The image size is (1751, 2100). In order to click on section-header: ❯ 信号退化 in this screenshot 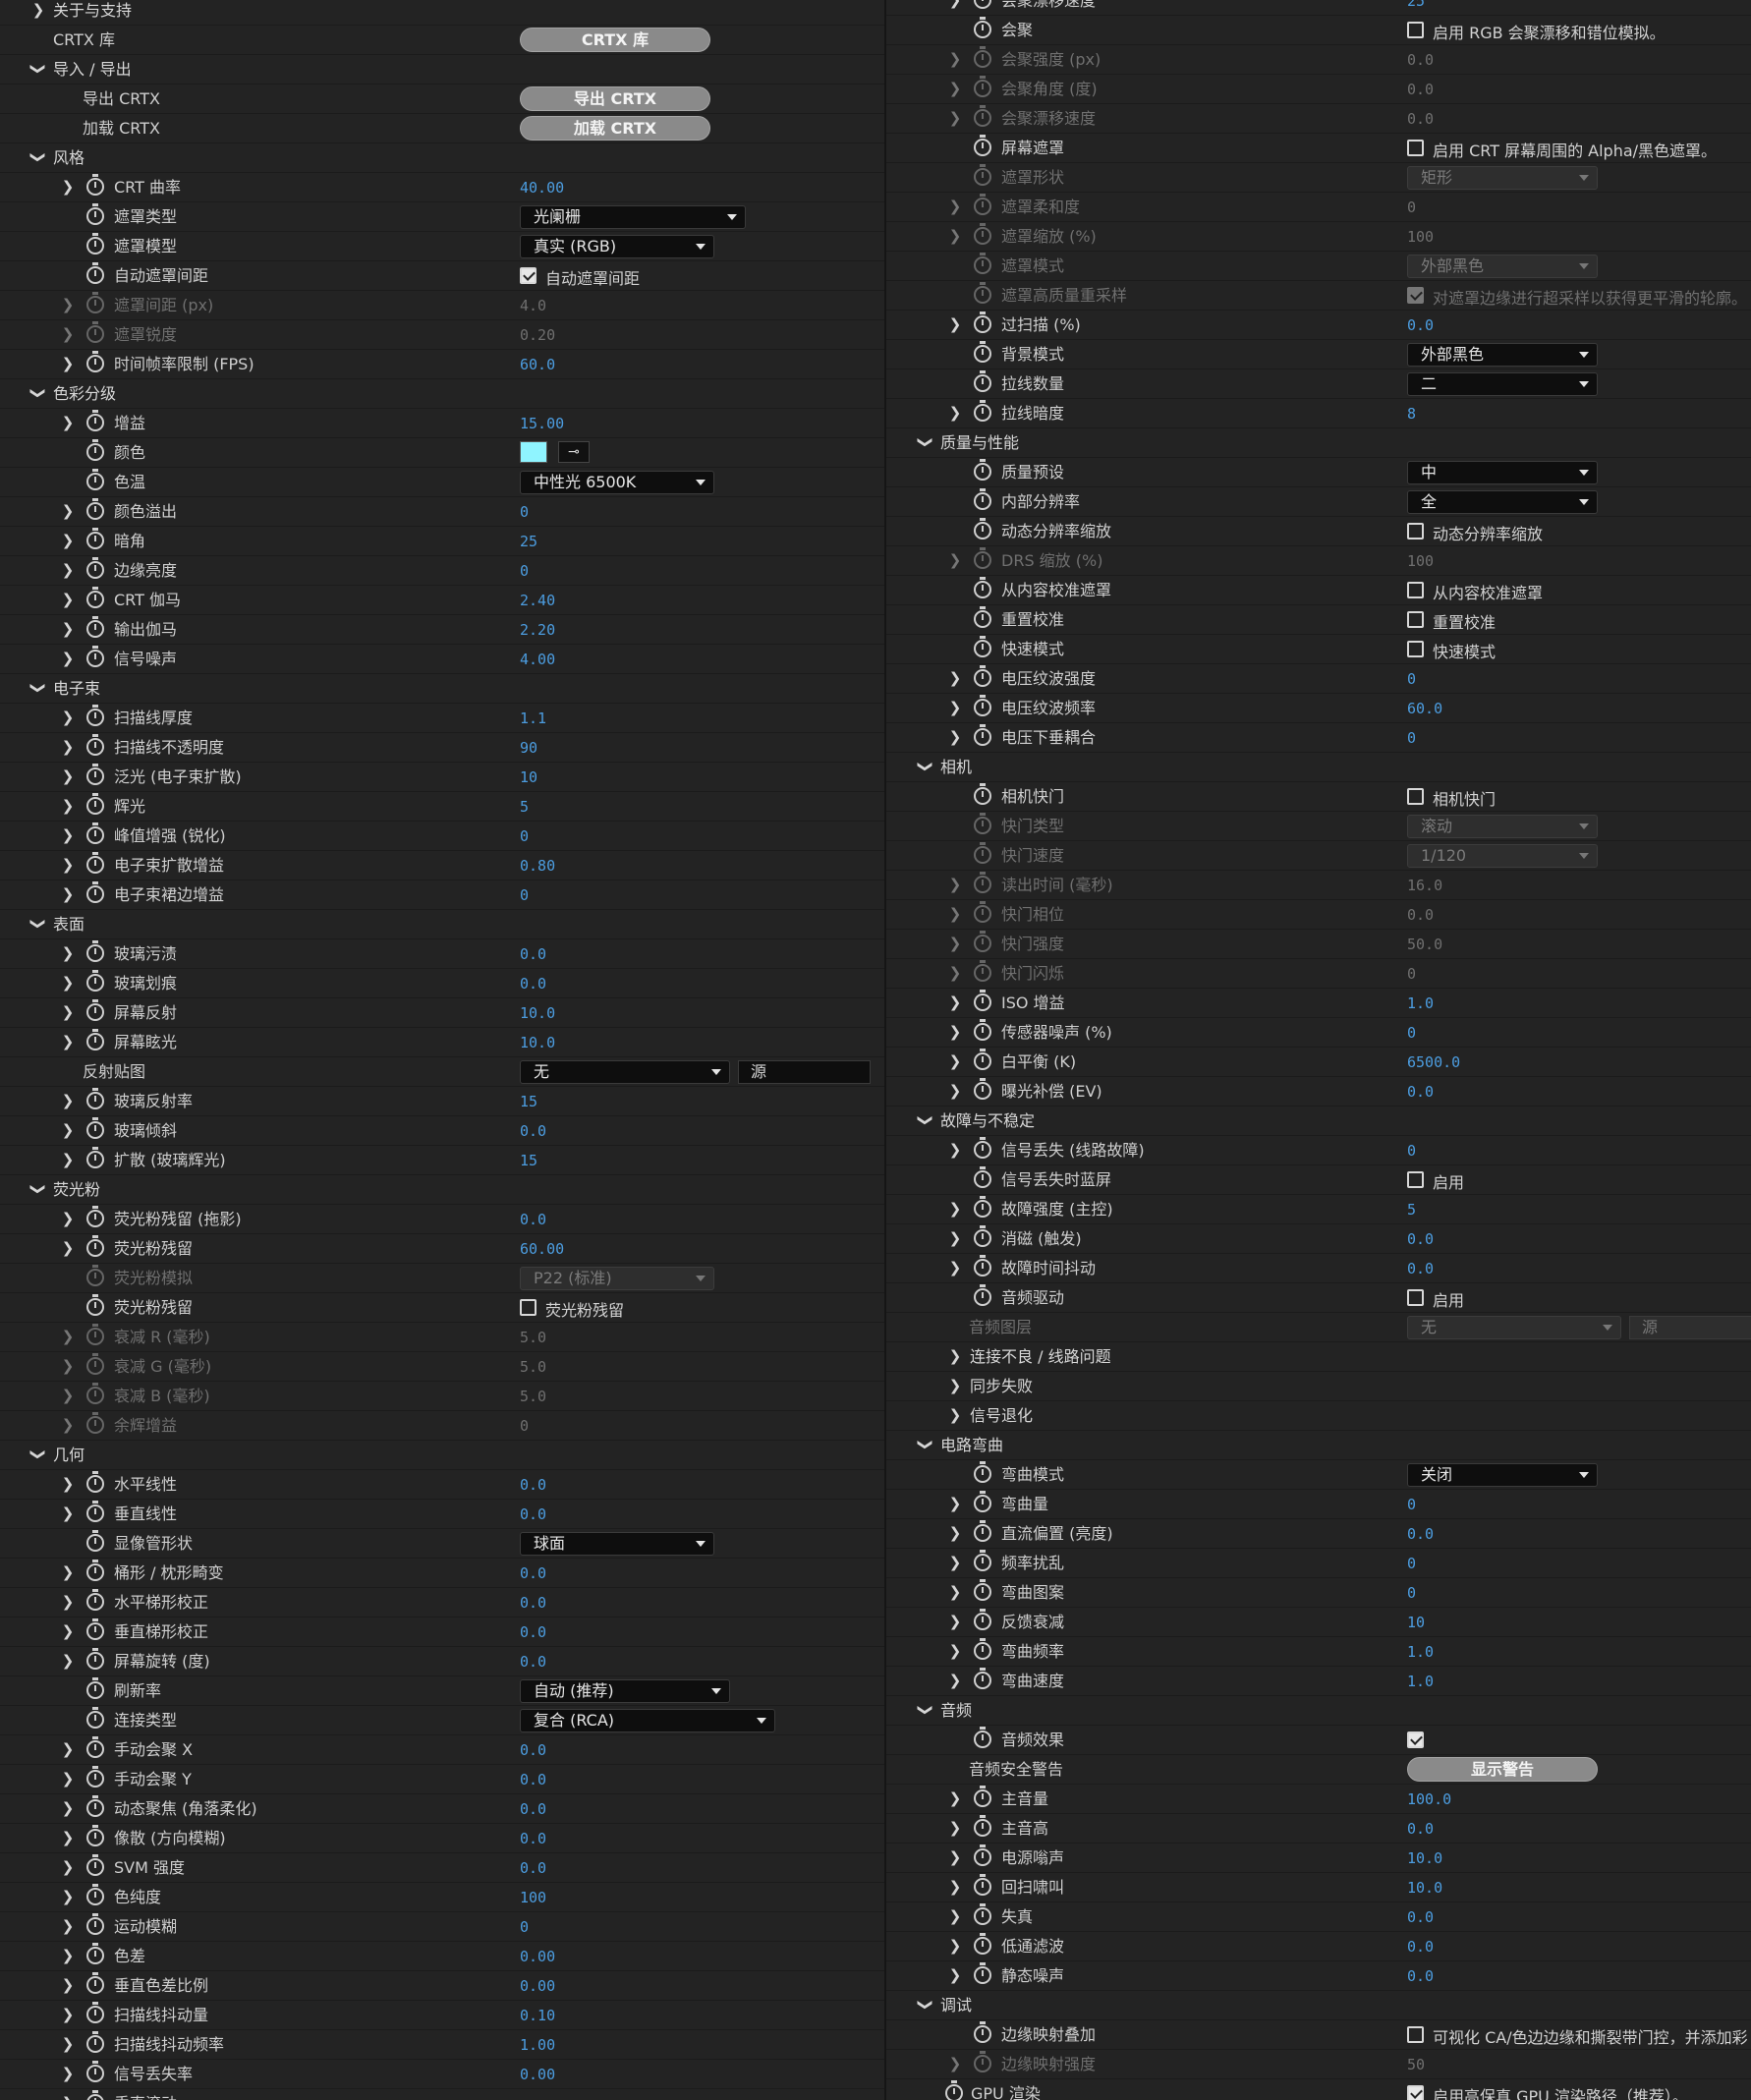, I will do `click(1319, 1416)`.